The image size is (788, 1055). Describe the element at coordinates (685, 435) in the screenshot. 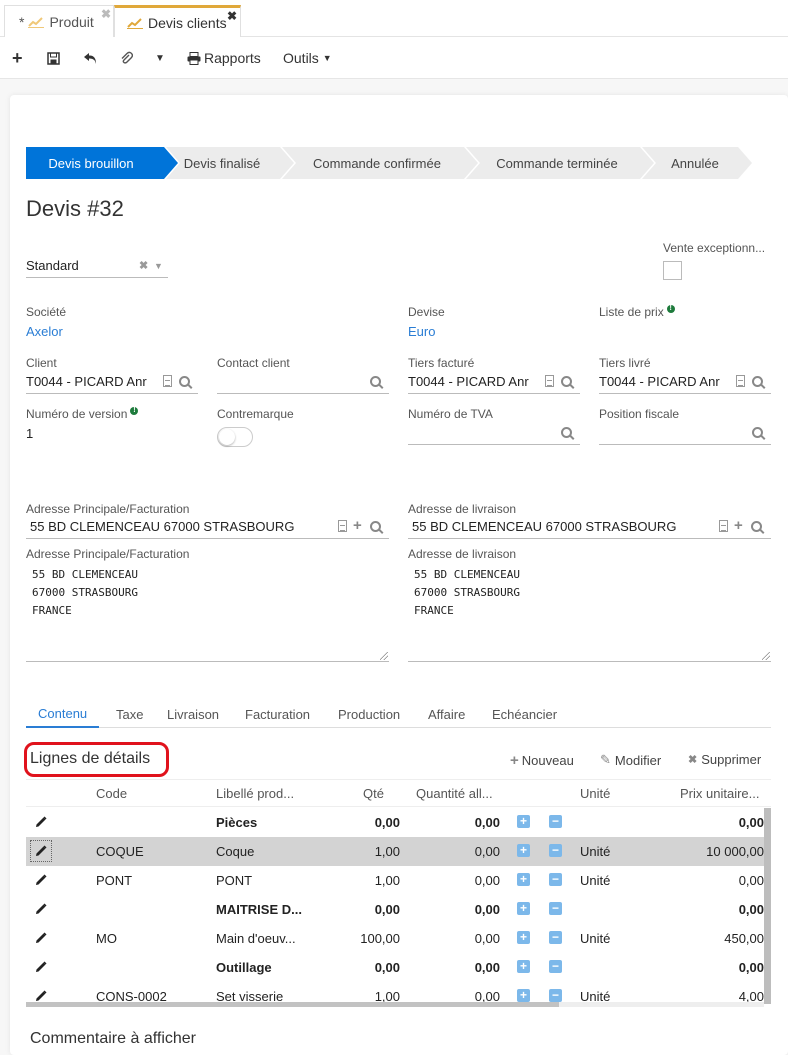

I see `fiscal-position-field` at that location.